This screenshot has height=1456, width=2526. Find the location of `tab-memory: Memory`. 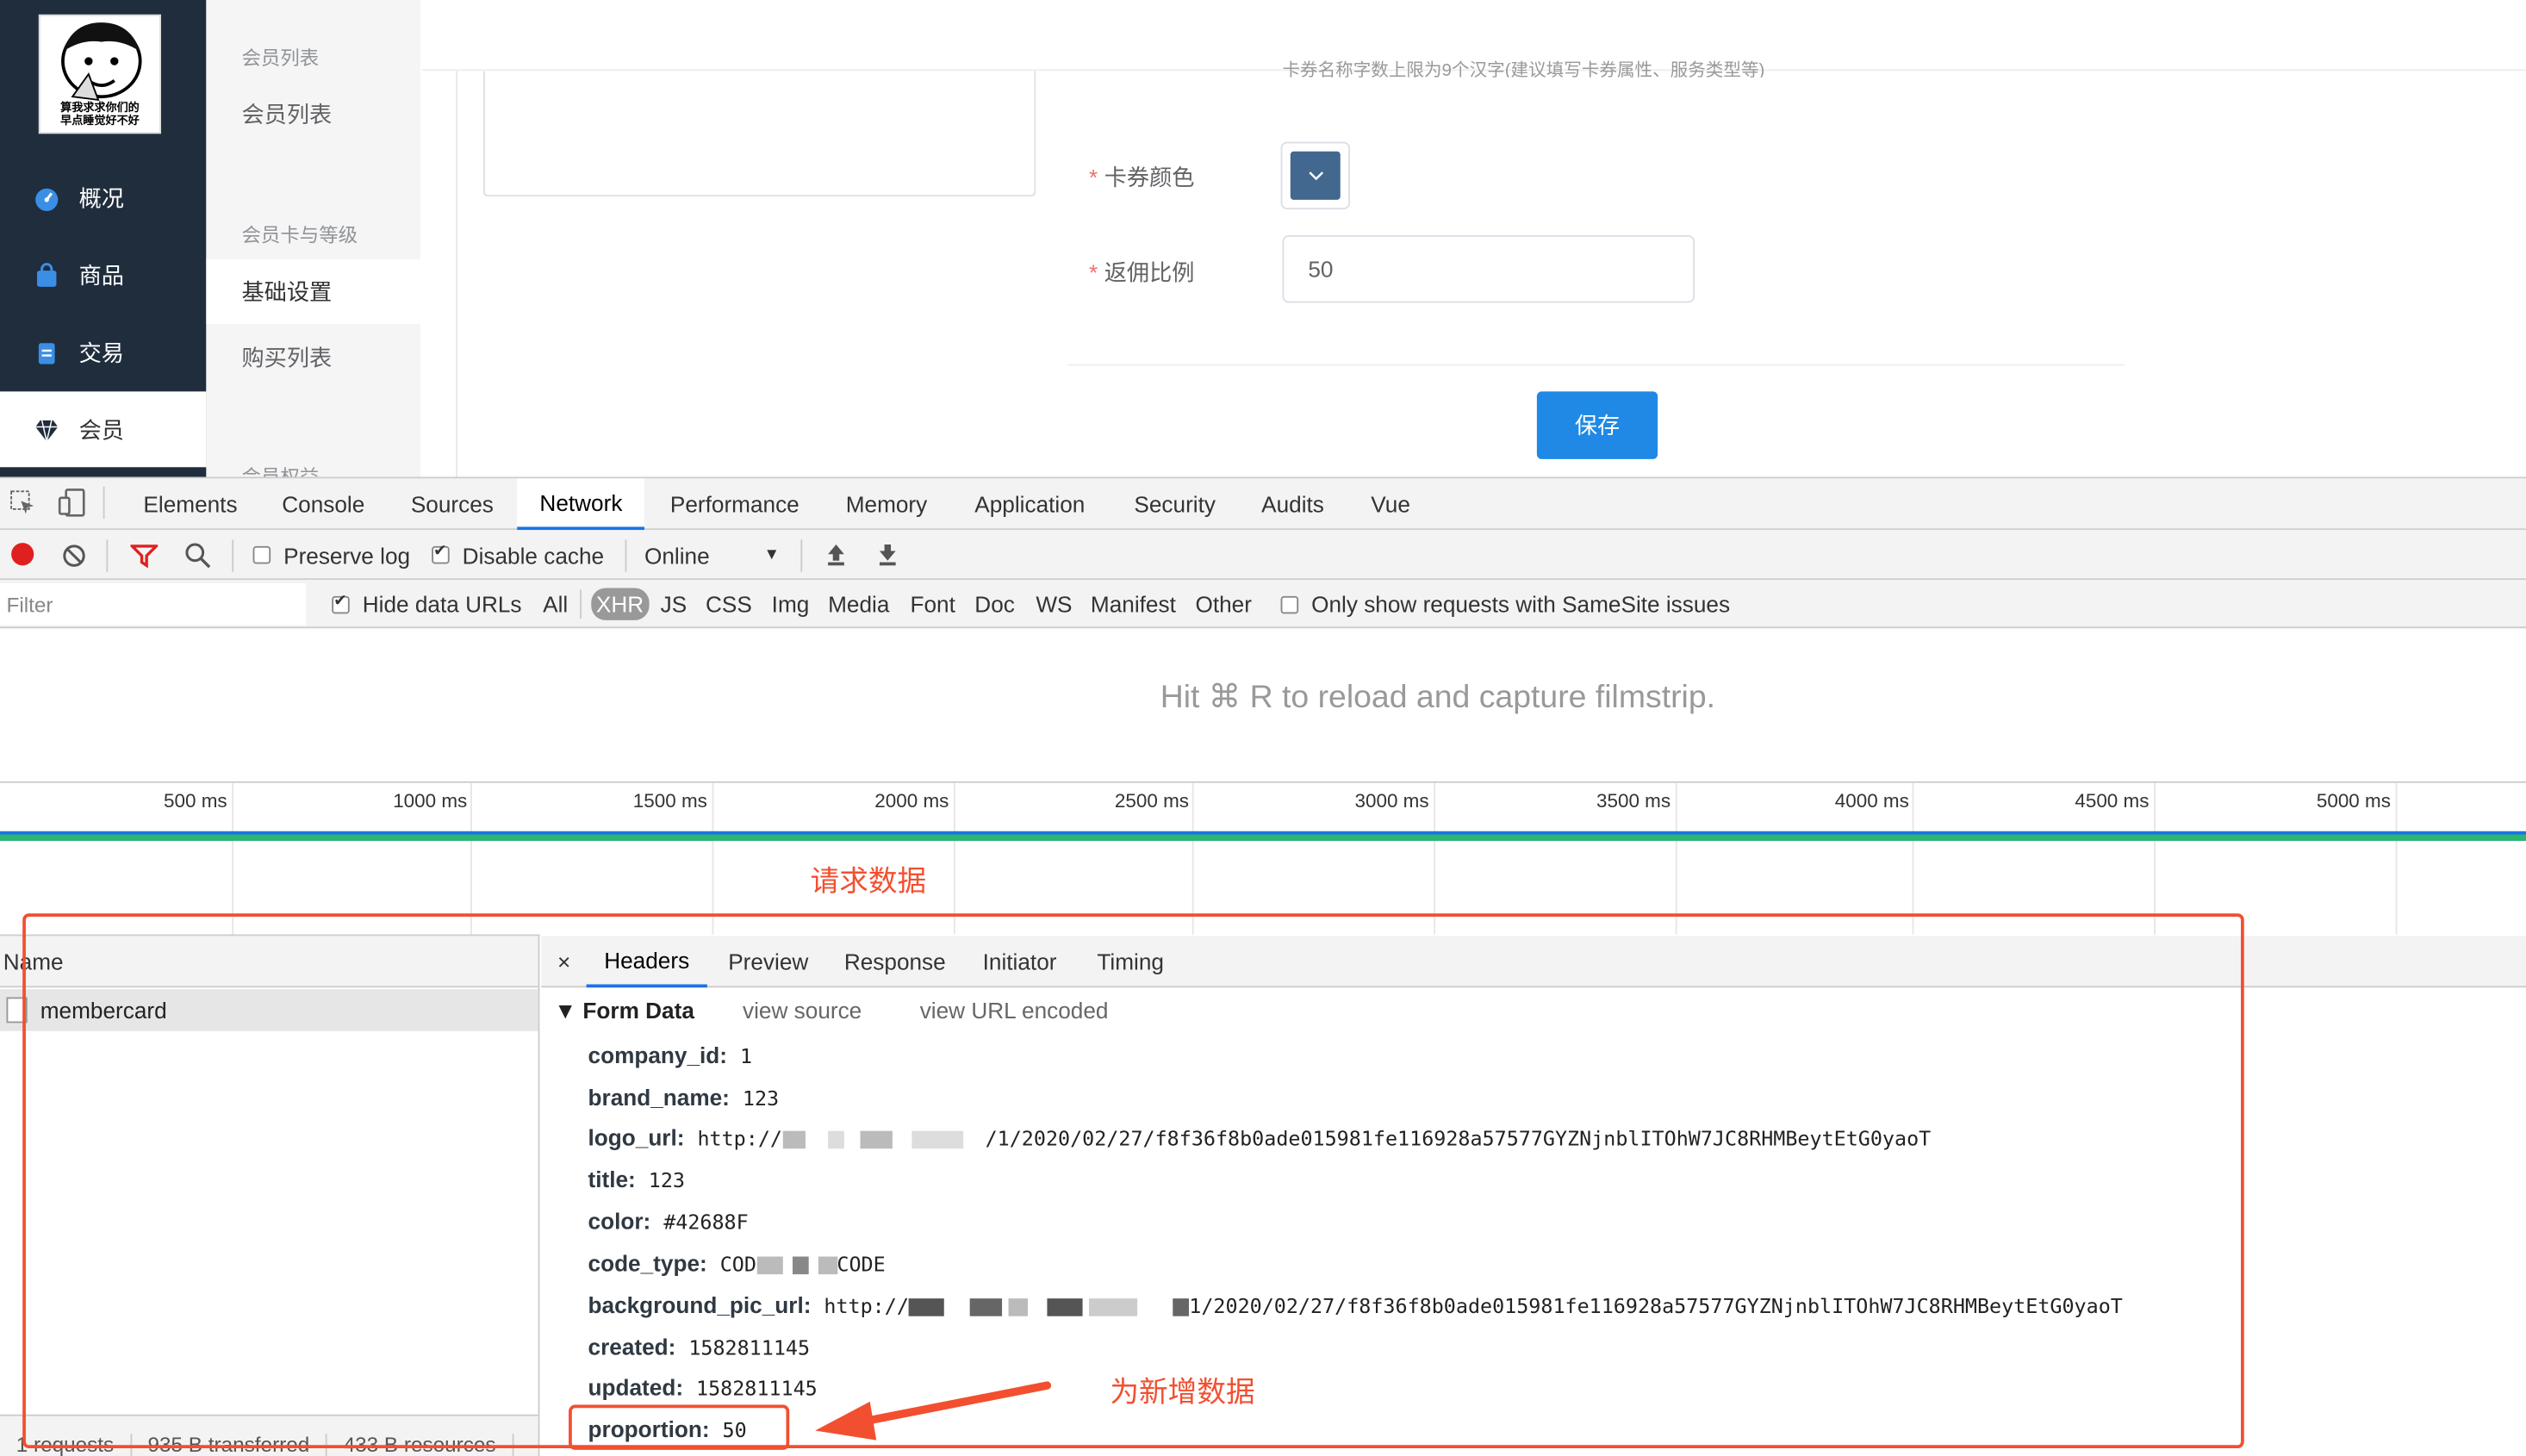

tab-memory: Memory is located at coordinates (887, 504).